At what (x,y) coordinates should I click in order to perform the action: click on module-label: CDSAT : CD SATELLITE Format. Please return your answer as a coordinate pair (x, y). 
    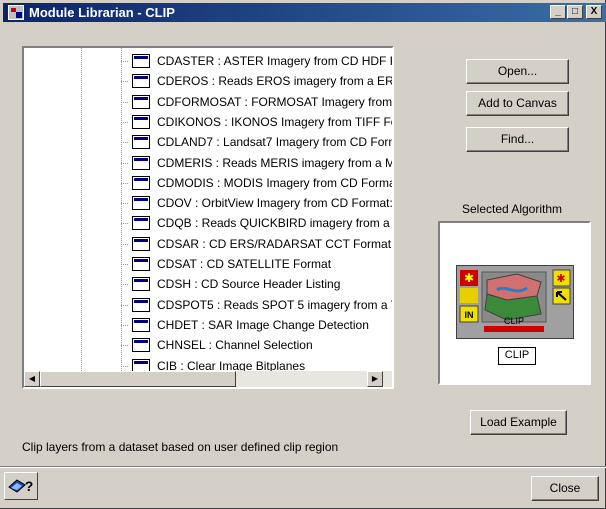
    Looking at the image, I should click on (244, 264).